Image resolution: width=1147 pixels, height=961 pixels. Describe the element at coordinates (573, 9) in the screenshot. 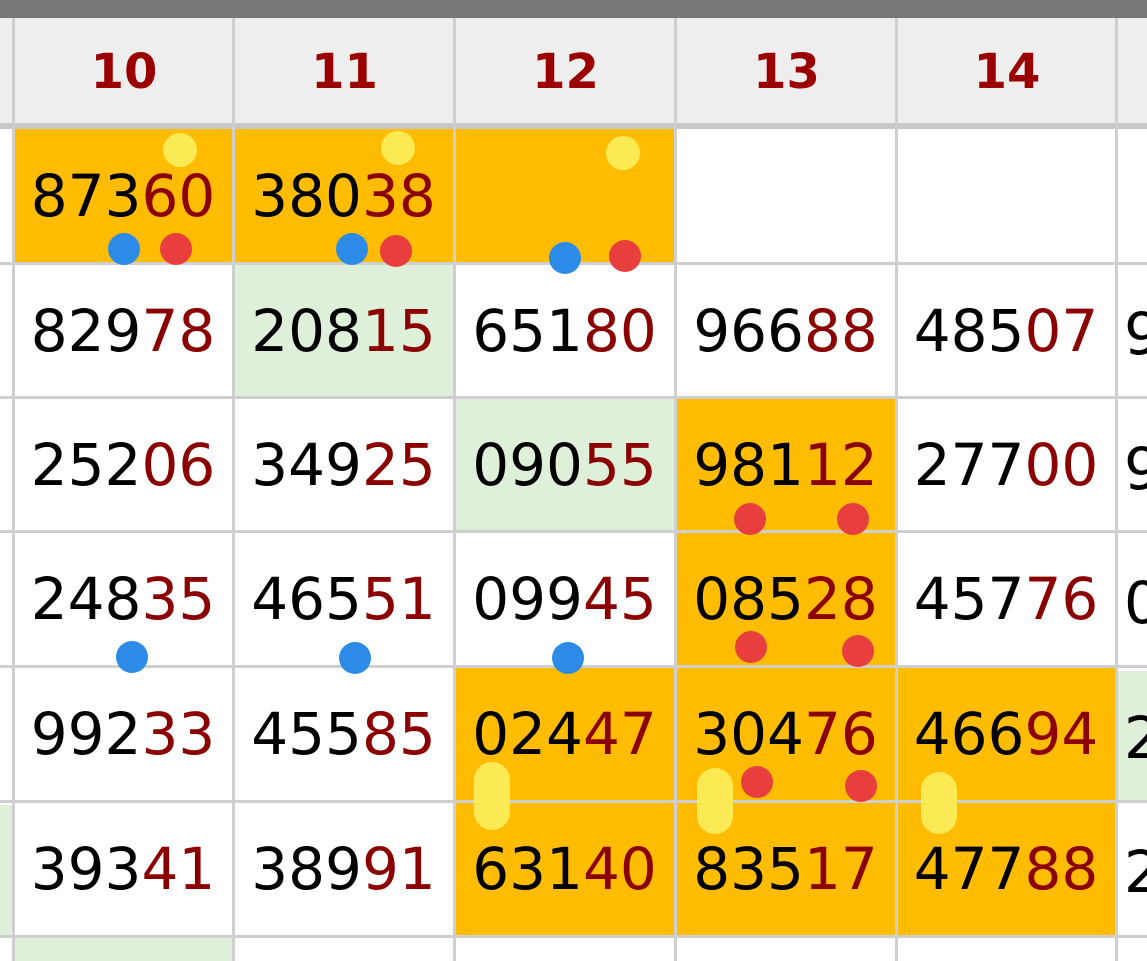

I see `top-scroll-bar` at that location.